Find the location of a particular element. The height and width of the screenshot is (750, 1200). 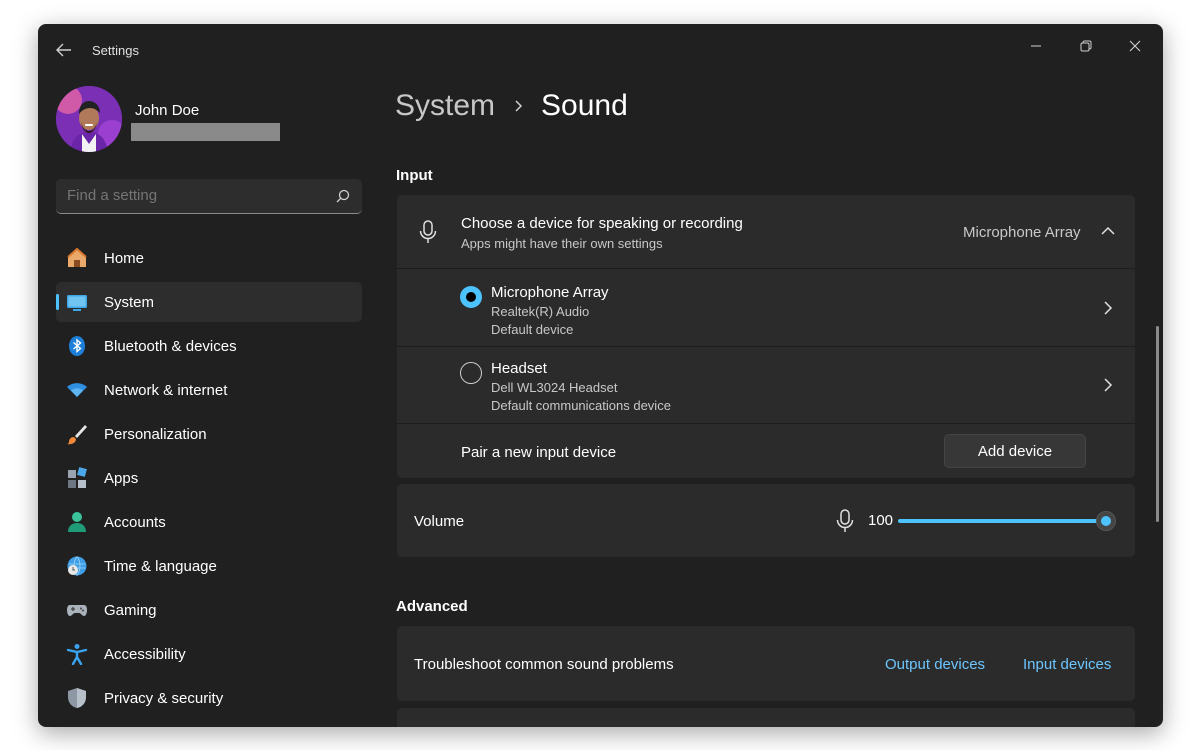

sidebar-item-label: Apps is located at coordinates (121, 478).